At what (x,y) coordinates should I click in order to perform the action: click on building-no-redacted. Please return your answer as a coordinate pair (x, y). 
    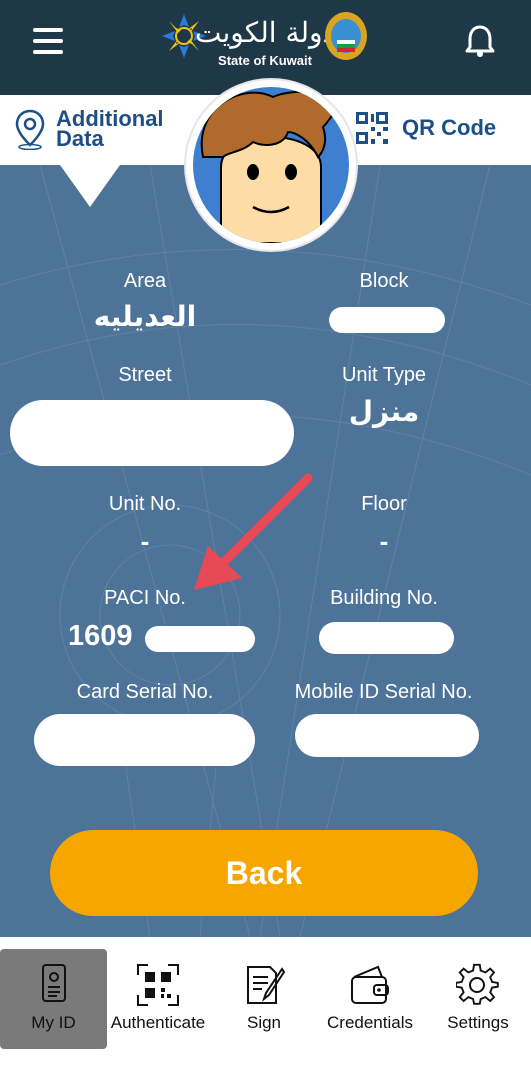
    Looking at the image, I should click on (386, 638).